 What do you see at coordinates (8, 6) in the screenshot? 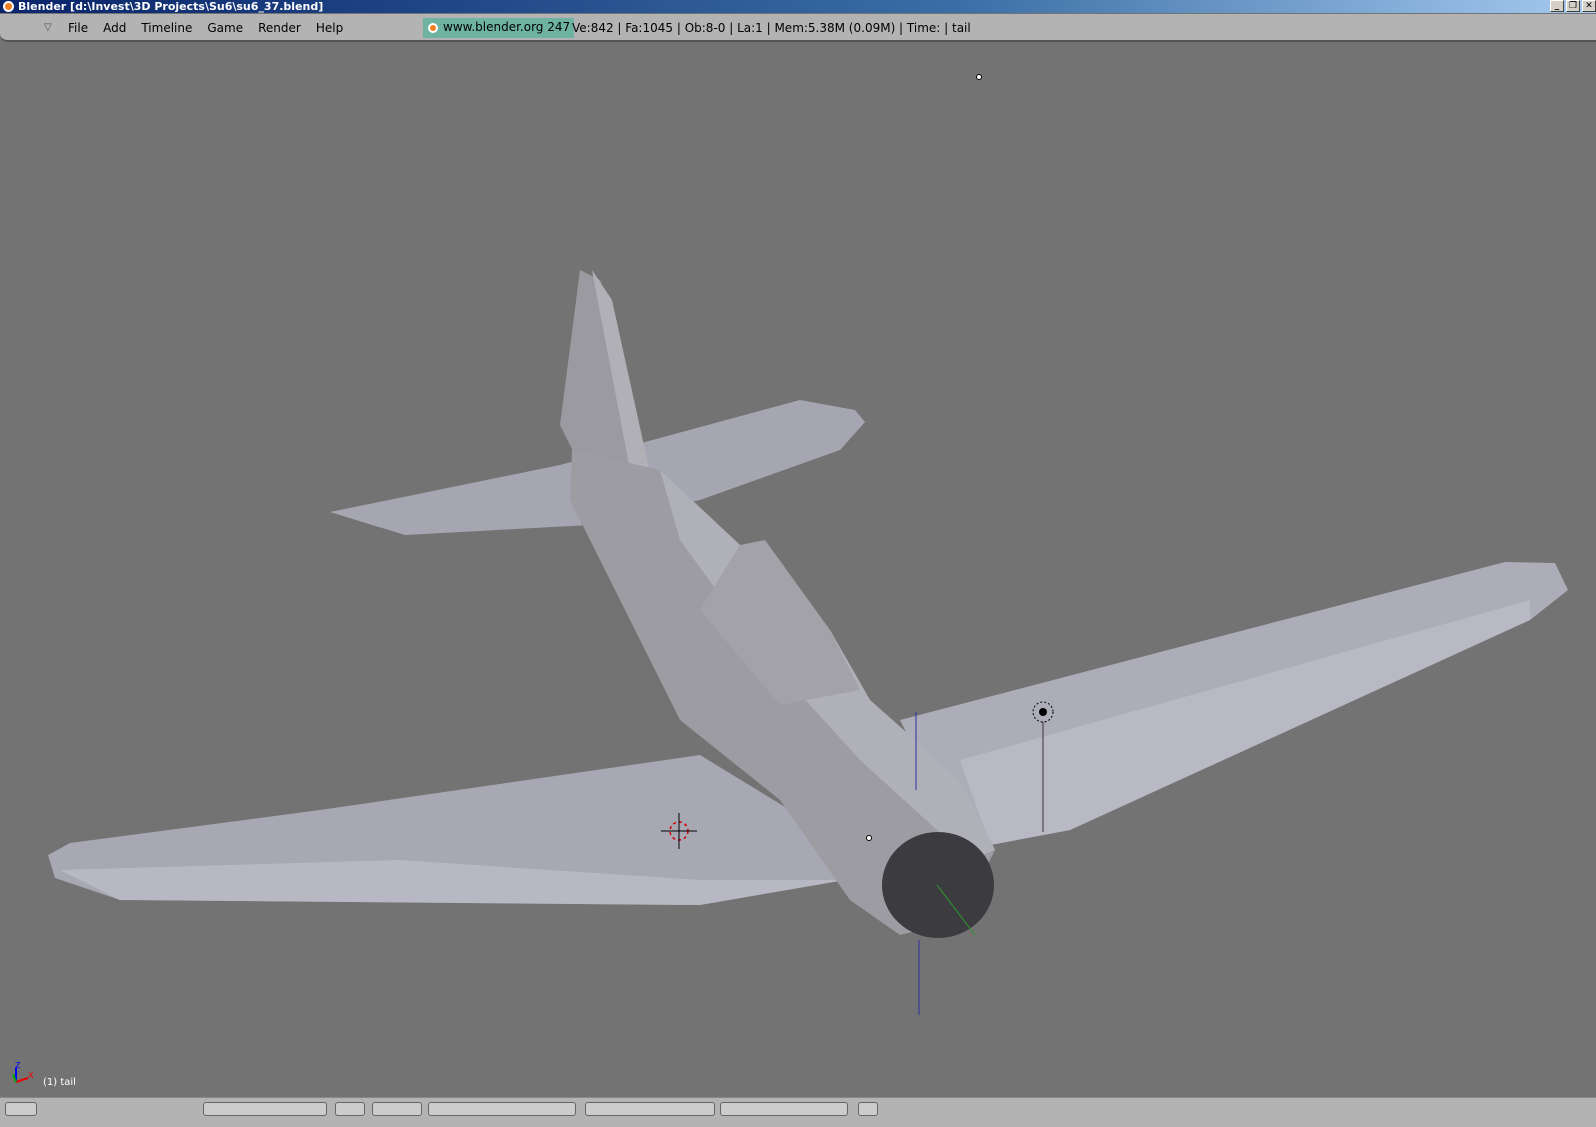
I see `blender-logo-icon` at bounding box center [8, 6].